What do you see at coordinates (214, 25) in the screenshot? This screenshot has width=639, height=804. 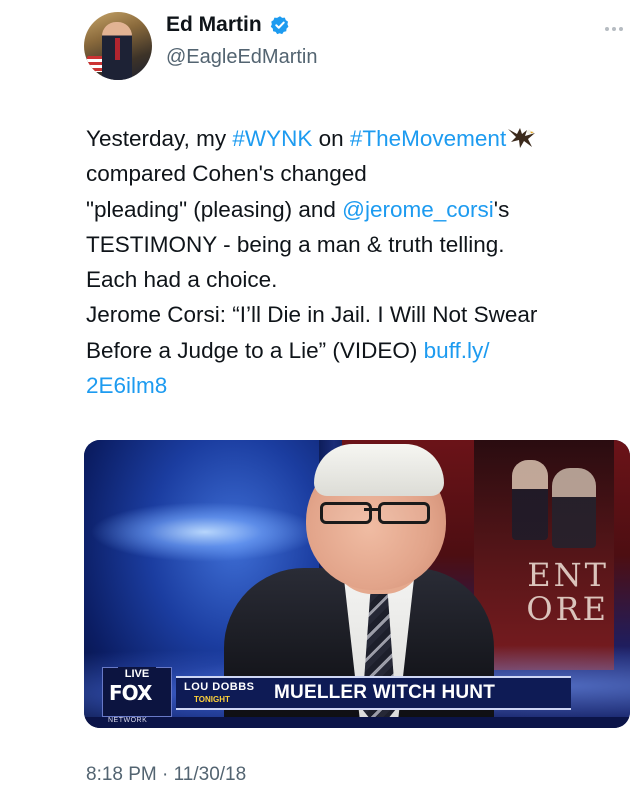 I see `author-display-name: Ed Martin` at bounding box center [214, 25].